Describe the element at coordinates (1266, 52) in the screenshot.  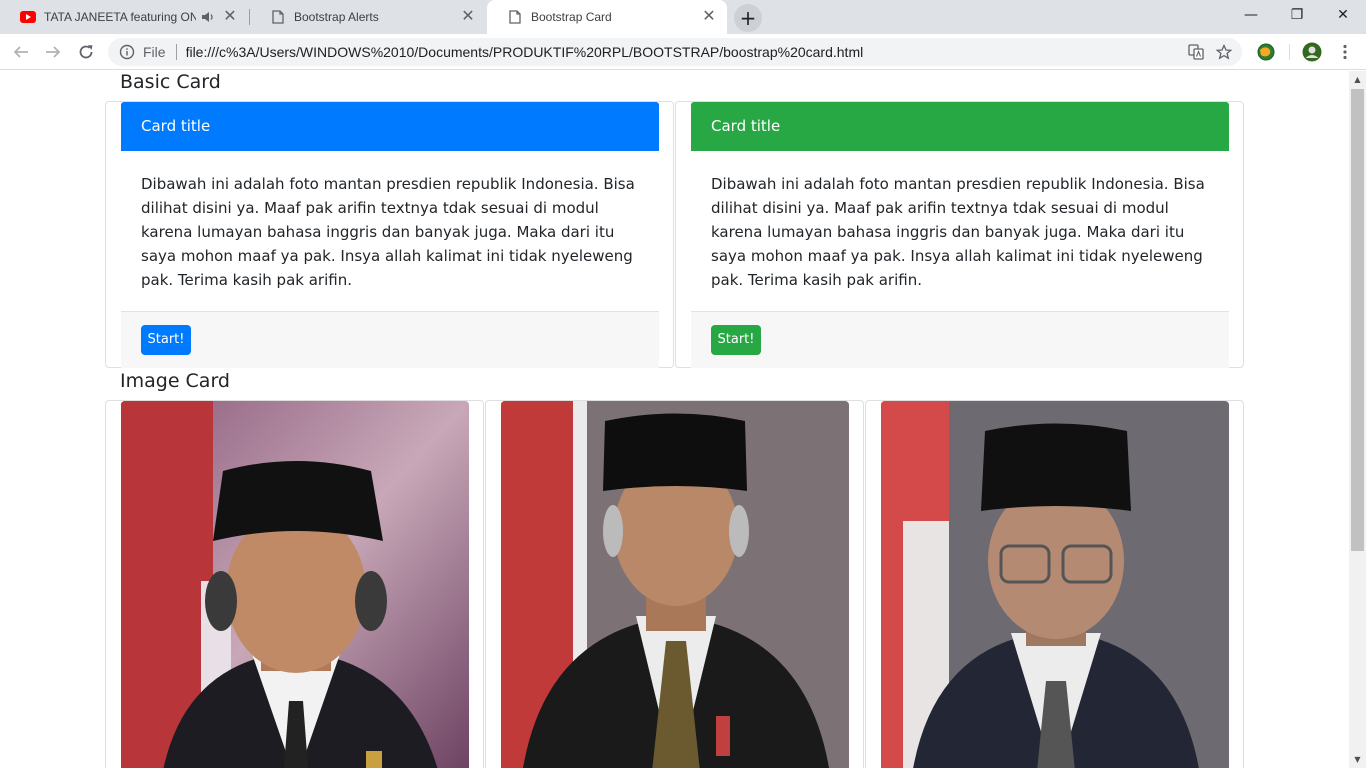
I see `extension-globe-icon` at that location.